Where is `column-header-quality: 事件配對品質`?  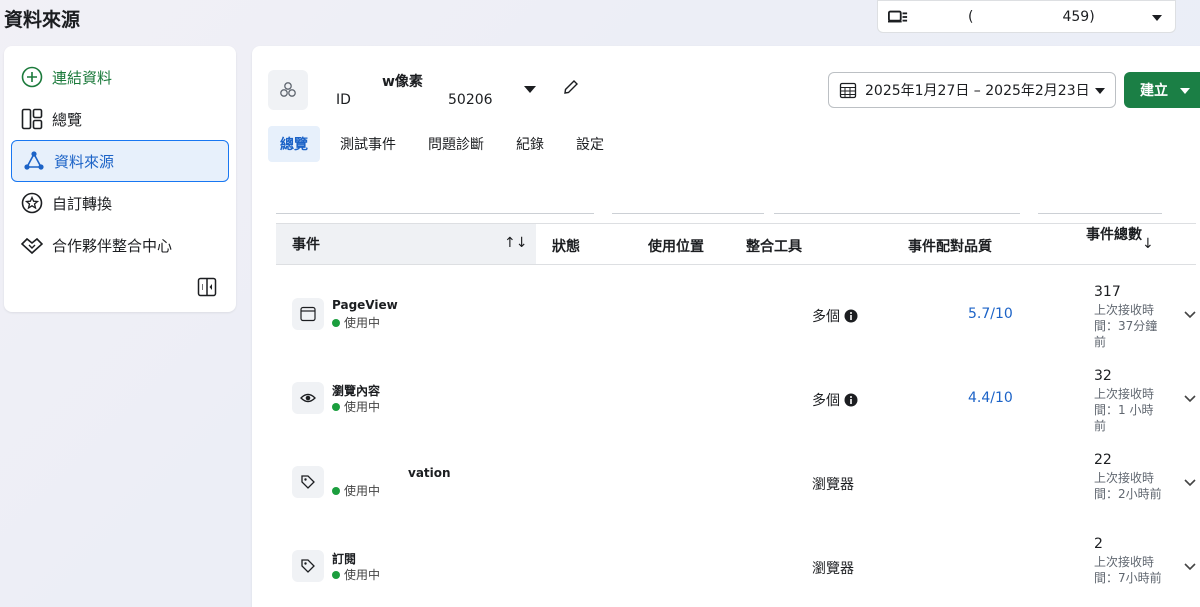 column-header-quality: 事件配對品質 is located at coordinates (950, 247).